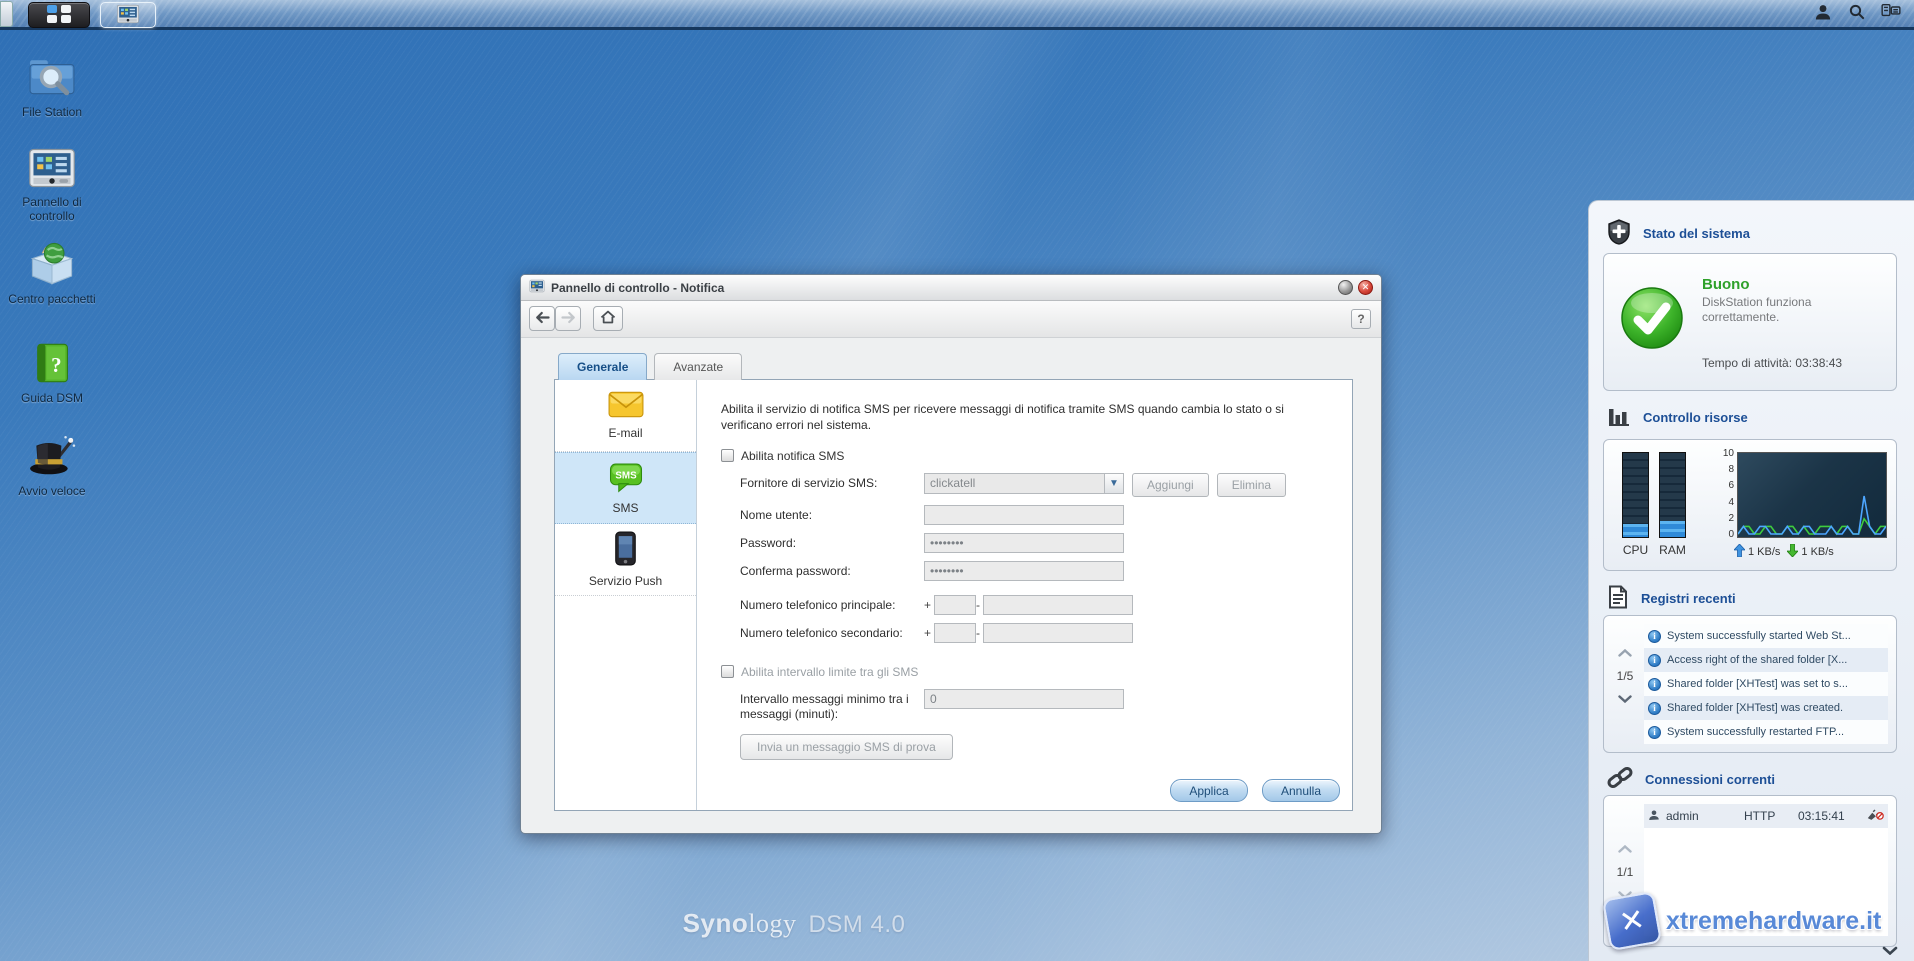  What do you see at coordinates (1817, 552) in the screenshot?
I see `download-speed: 1 KB/s` at bounding box center [1817, 552].